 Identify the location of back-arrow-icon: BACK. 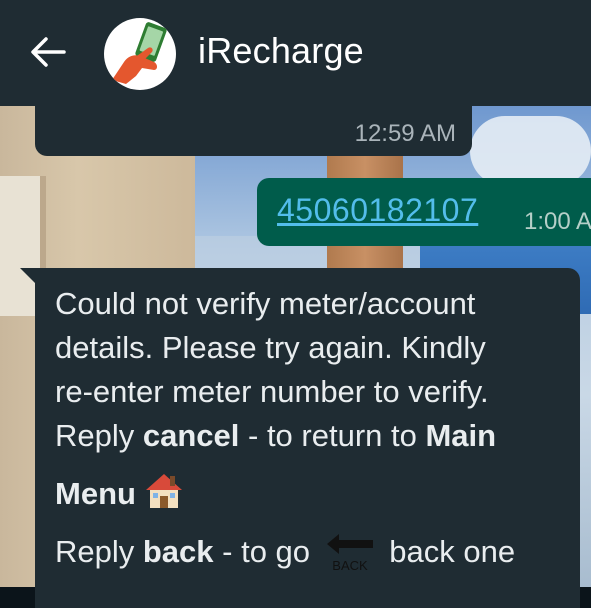
(349, 553).